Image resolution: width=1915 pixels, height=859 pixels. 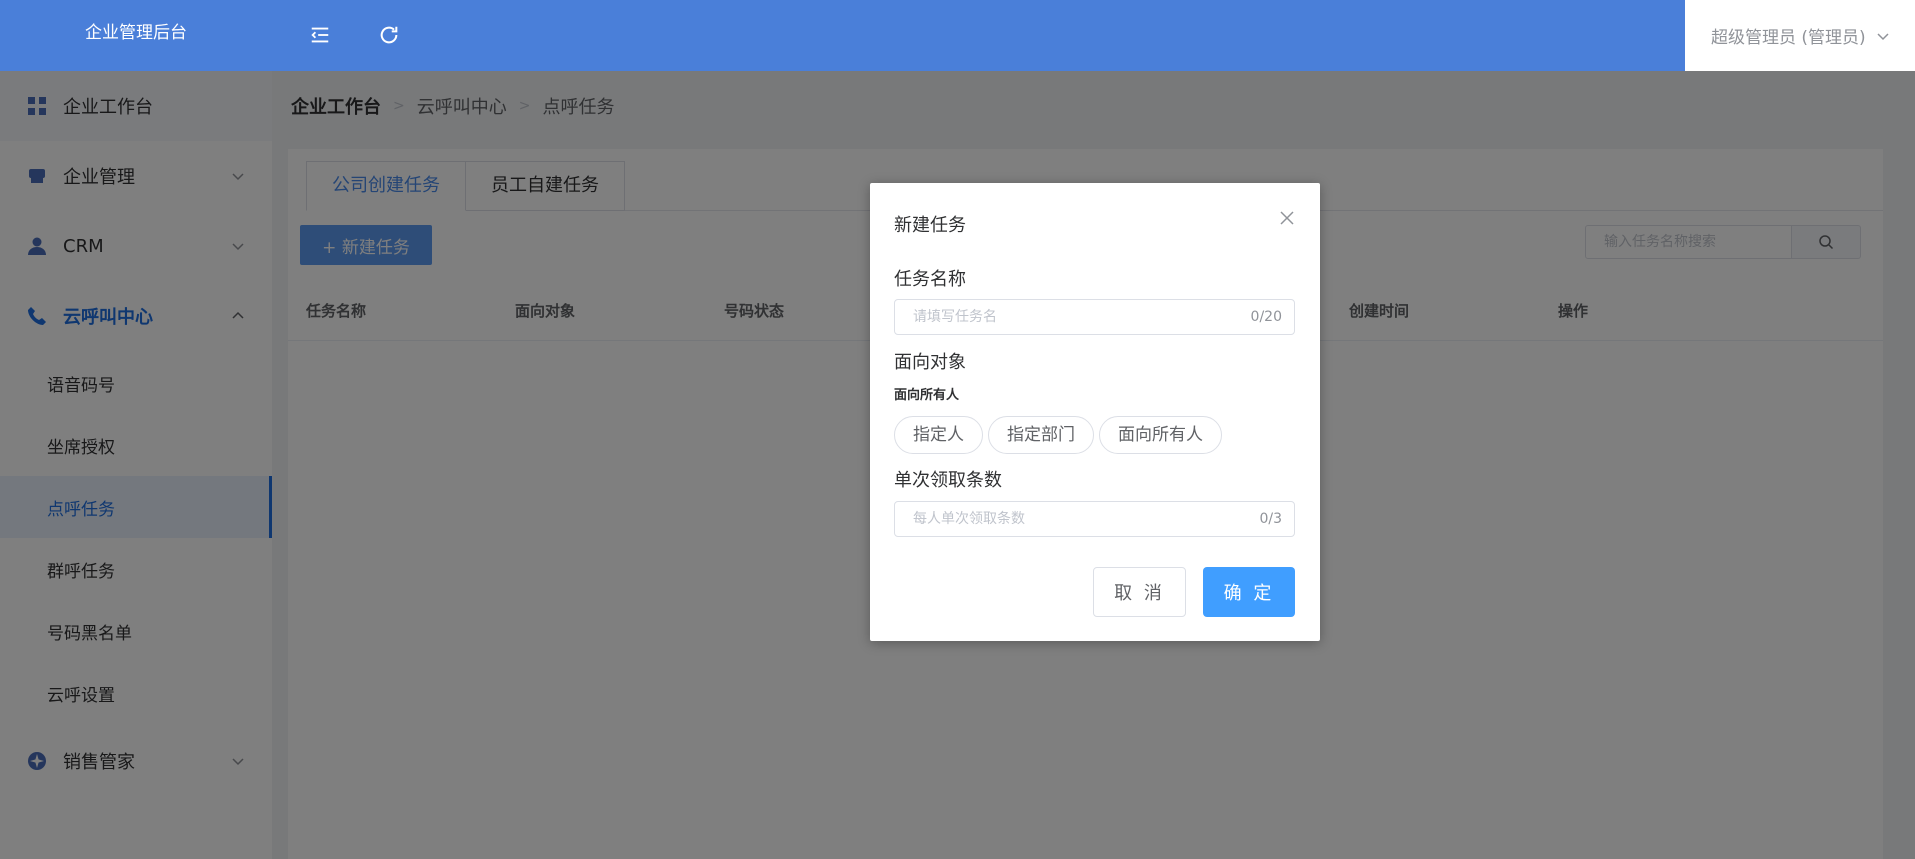 I want to click on user-name: 超级管理员 (管理员), so click(x=1788, y=38).